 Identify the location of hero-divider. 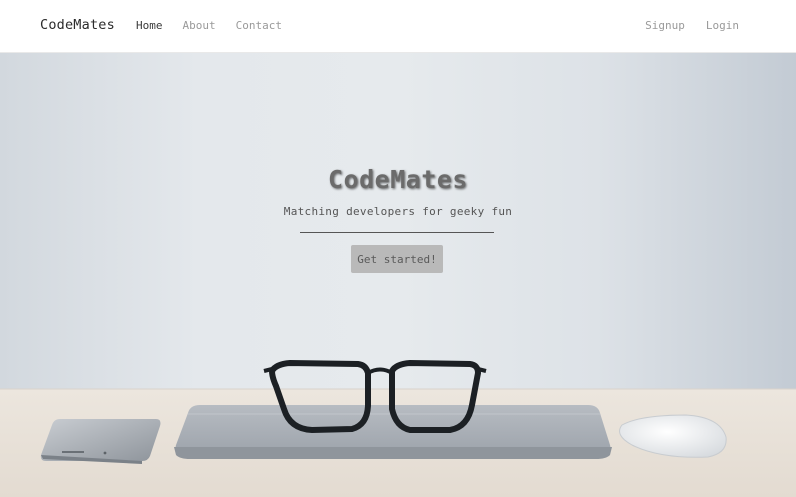
(397, 232).